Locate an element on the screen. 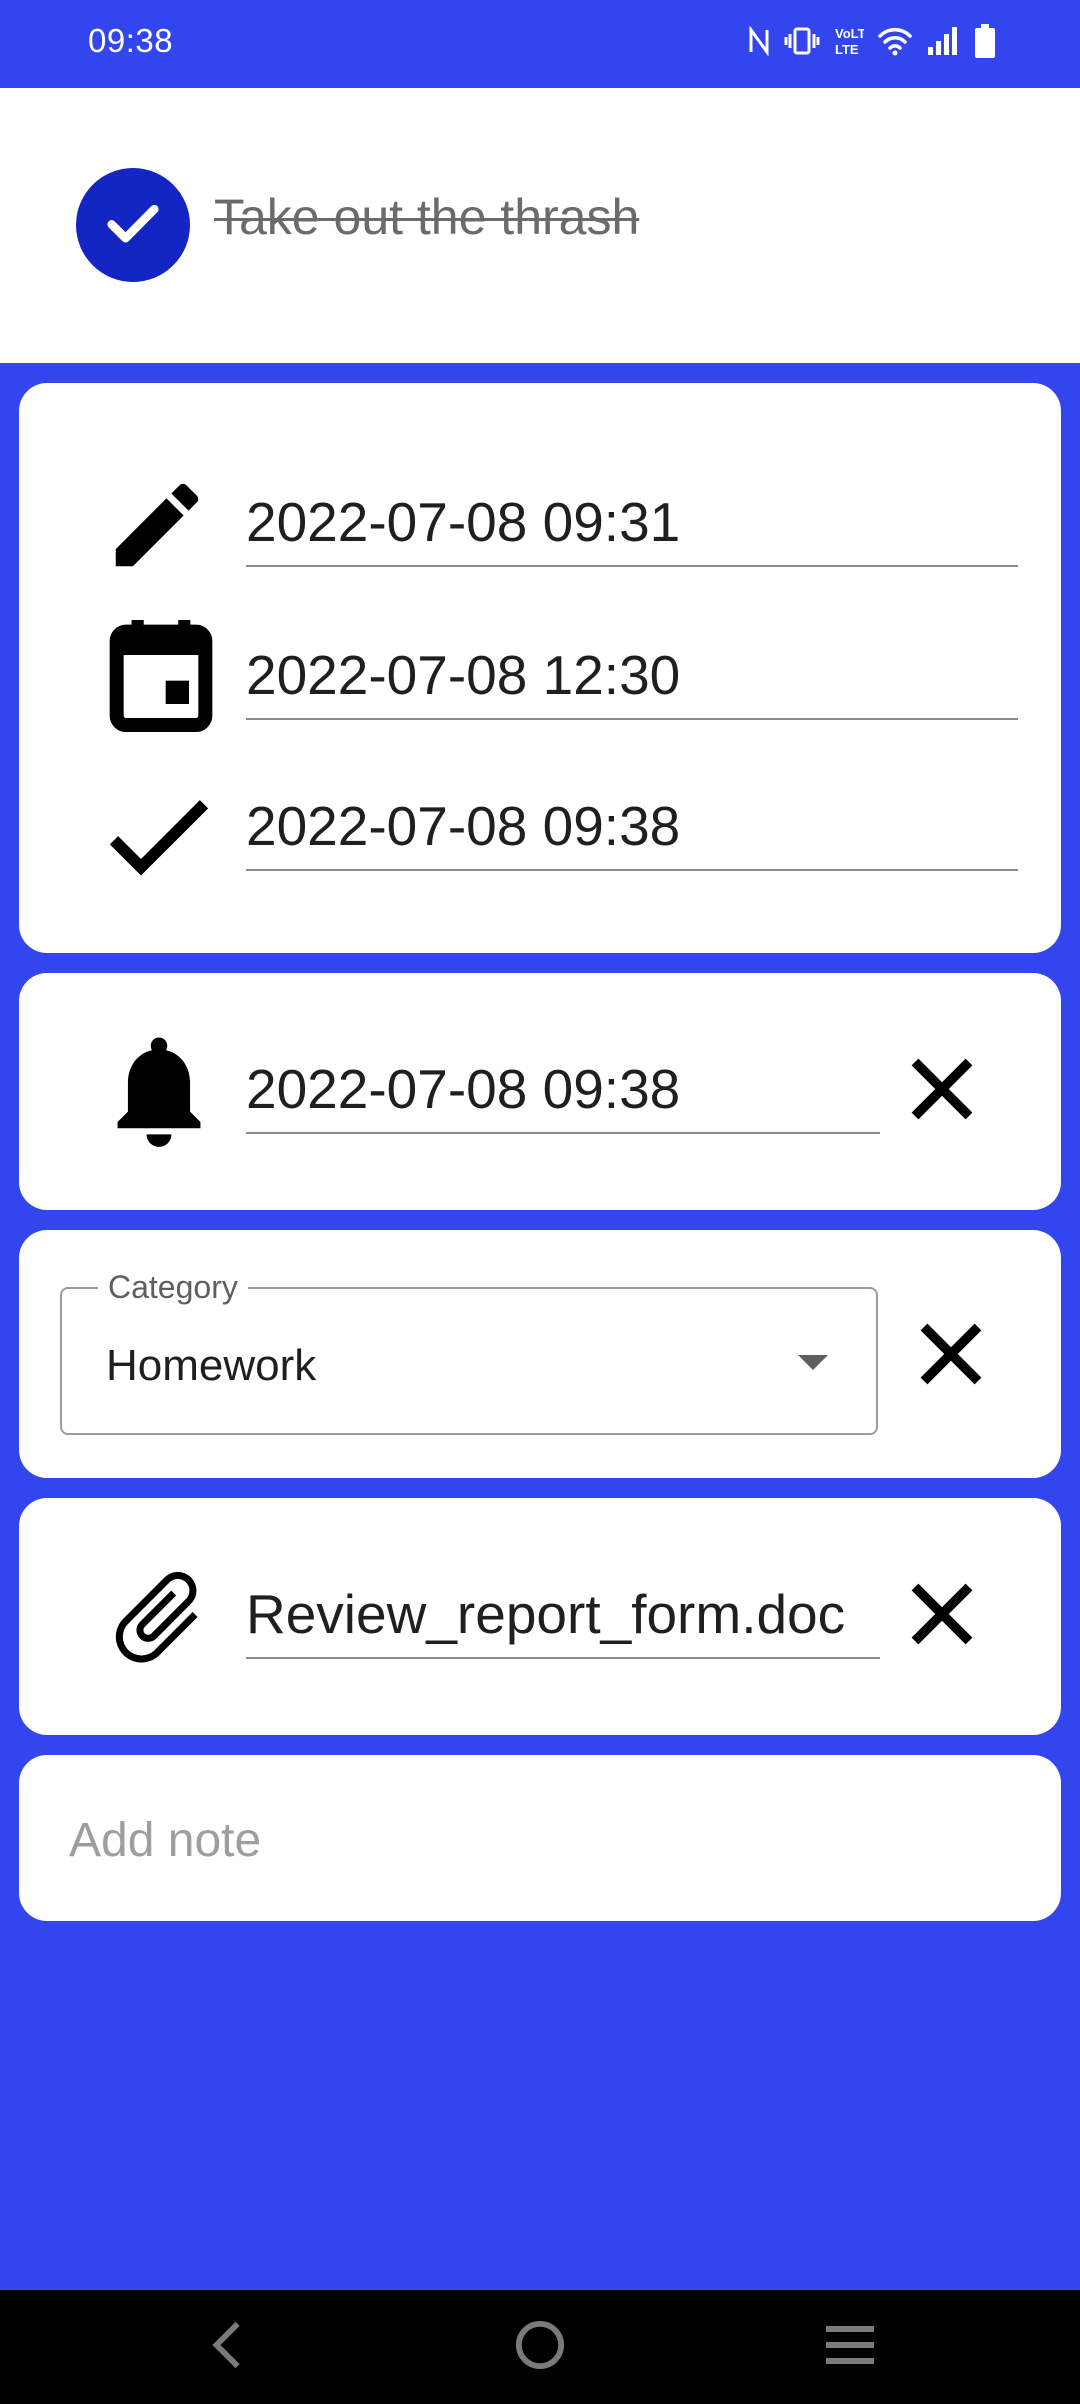  category-label: Category is located at coordinates (173, 1287).